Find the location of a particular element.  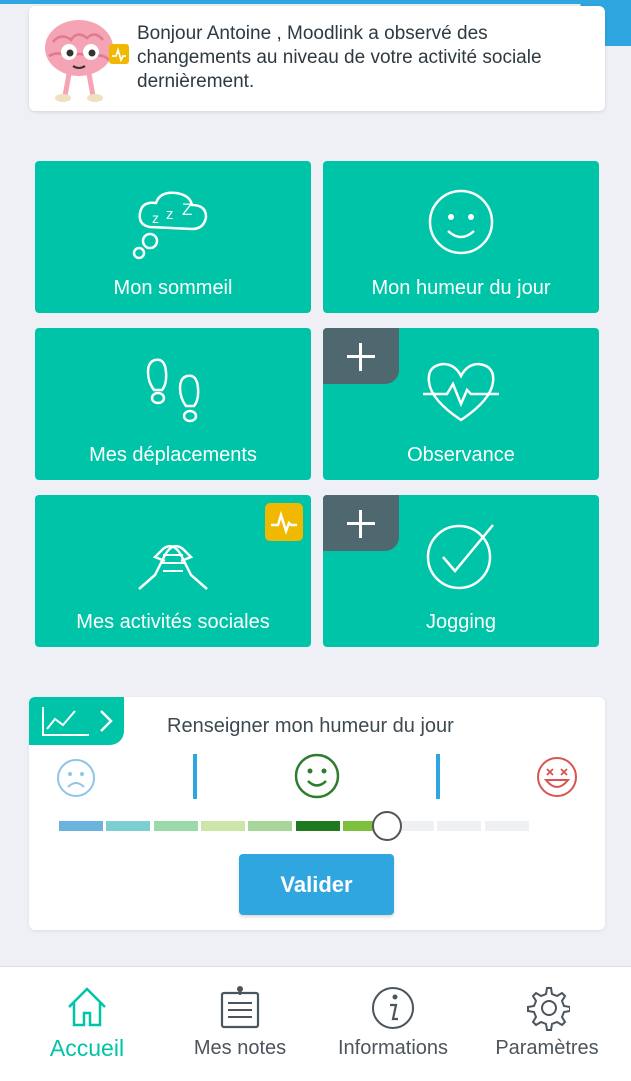

mood-history-button is located at coordinates (76, 721).